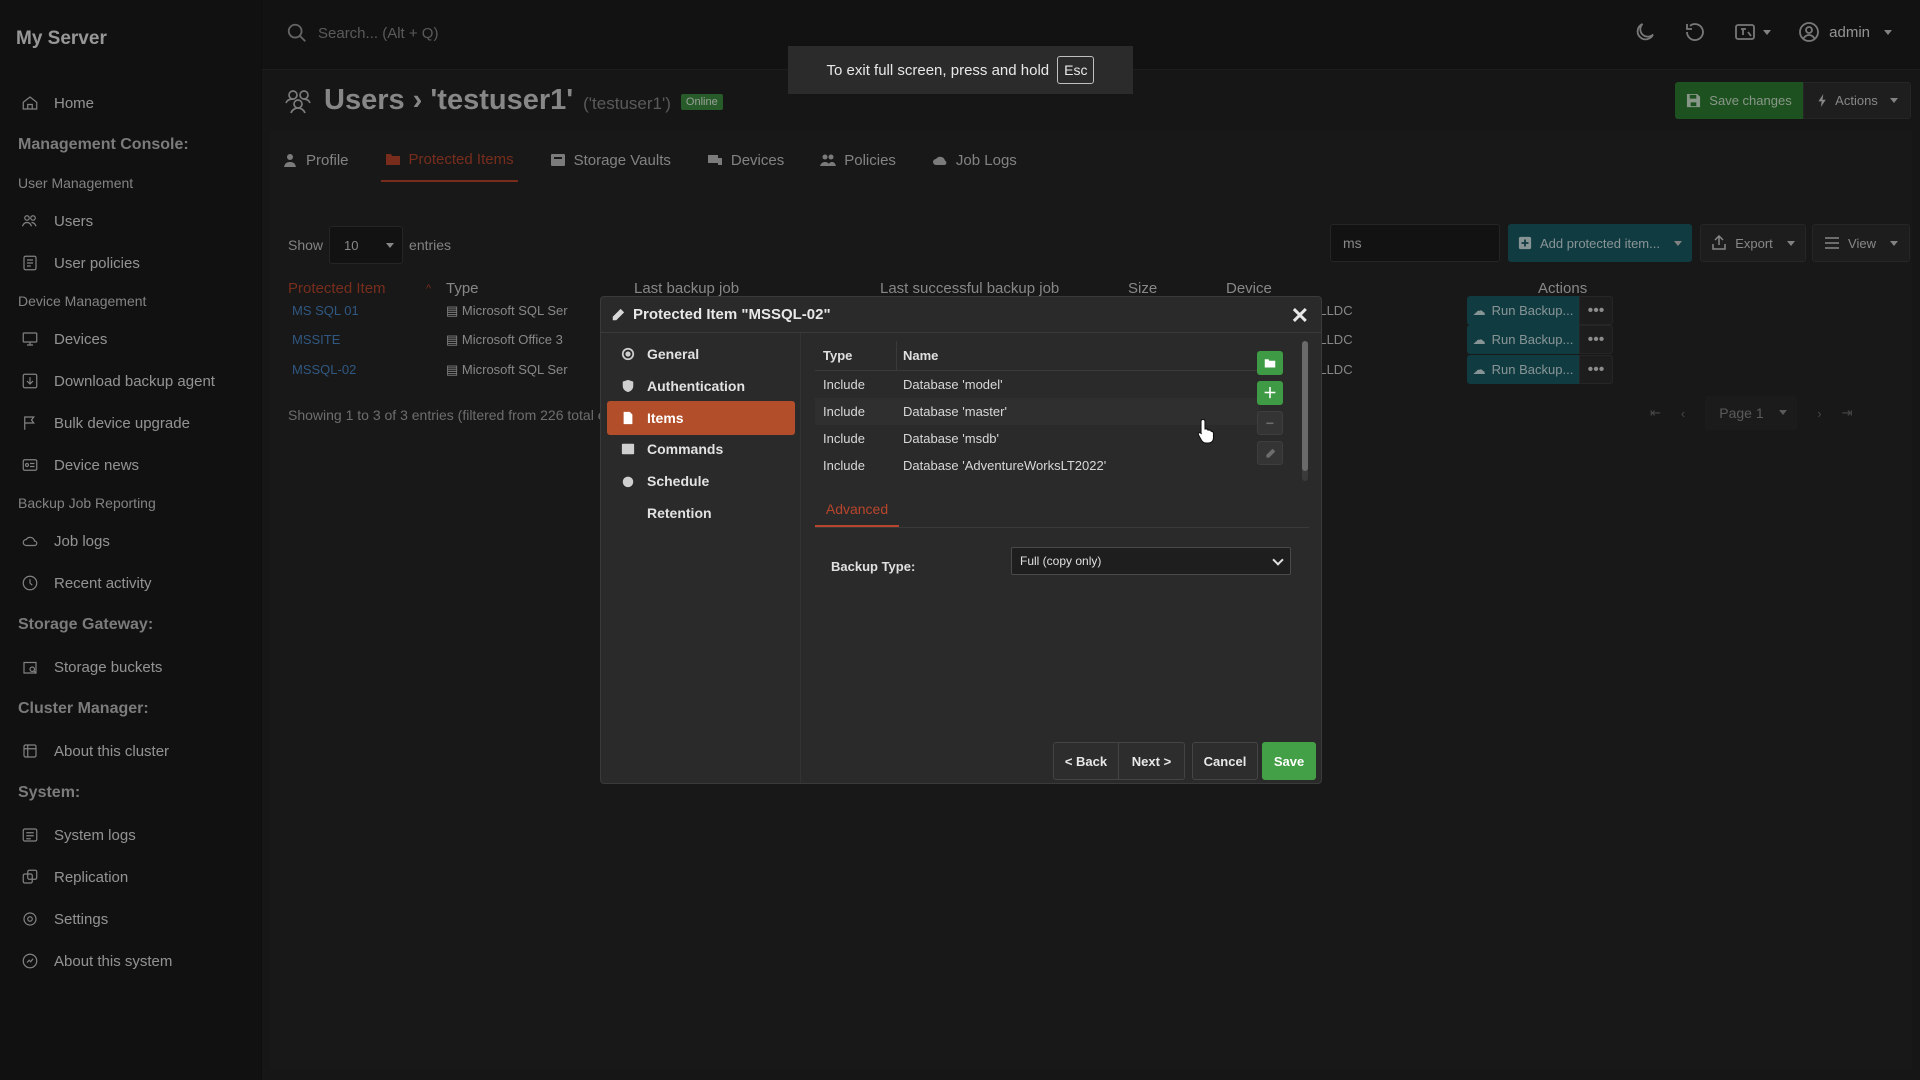 This screenshot has width=1920, height=1080. I want to click on dialog-nav-authentication: Authentication, so click(701, 386).